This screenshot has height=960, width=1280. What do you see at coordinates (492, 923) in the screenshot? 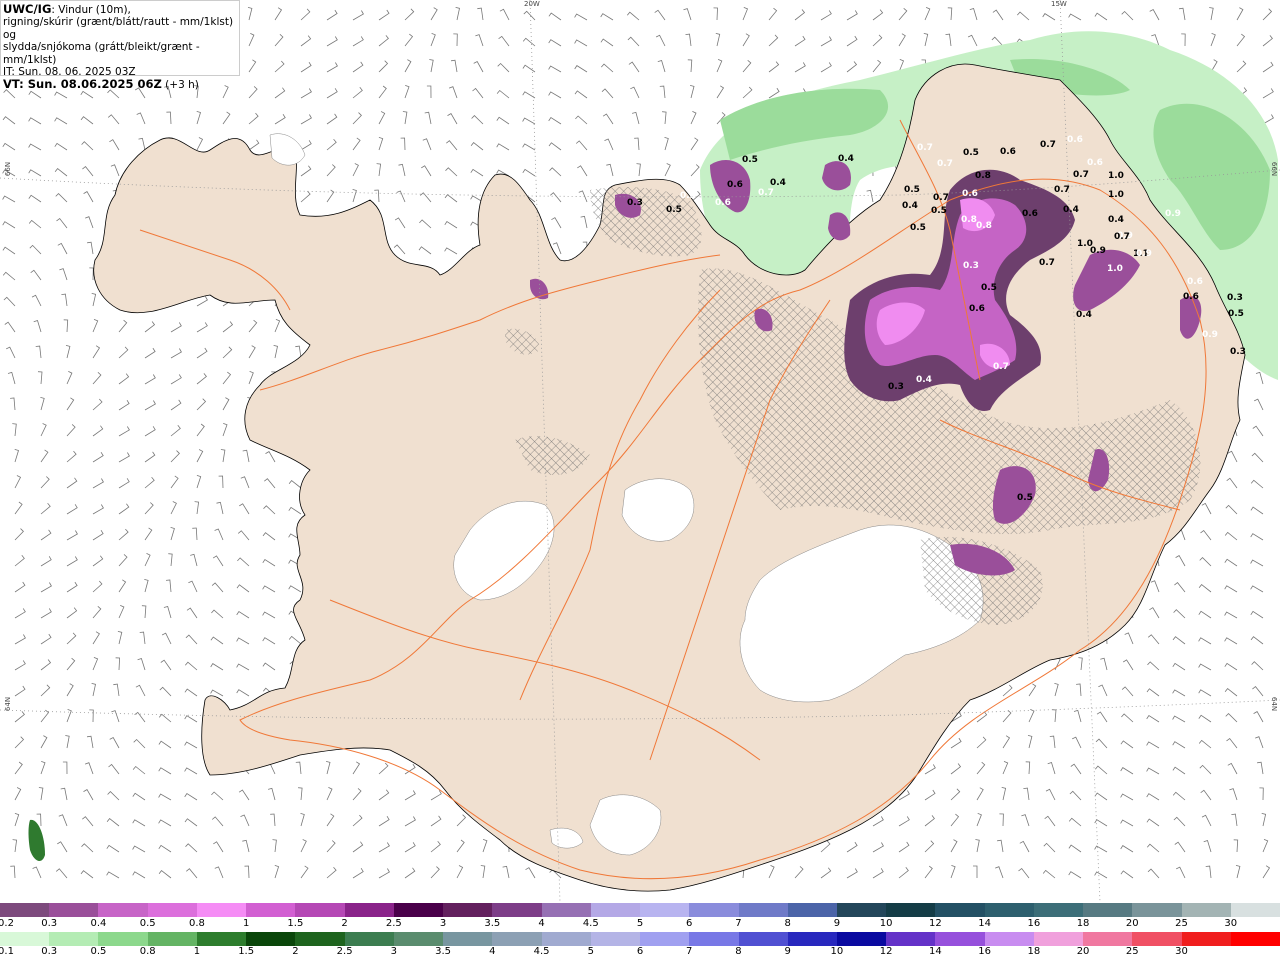
I see `legend-snow-label: 3.5` at bounding box center [492, 923].